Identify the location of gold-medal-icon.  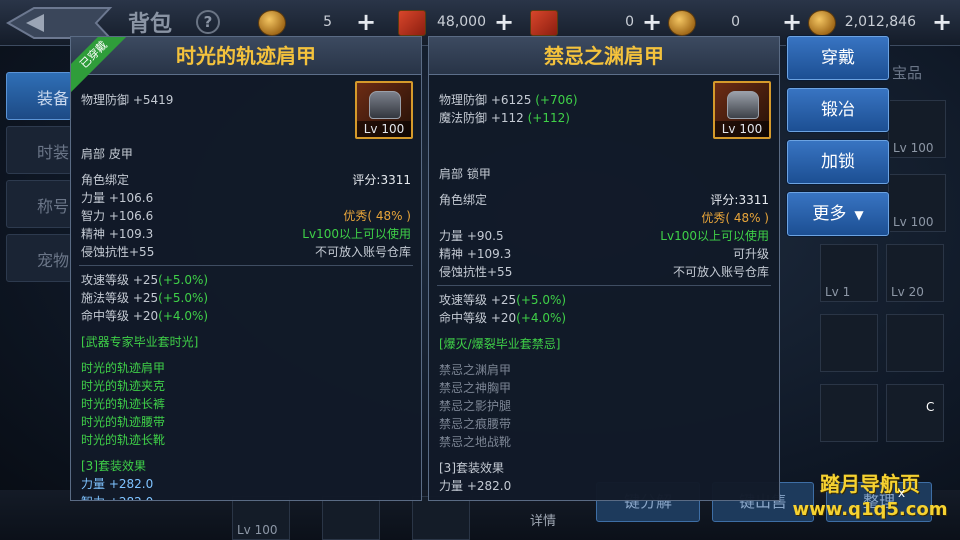
(682, 23).